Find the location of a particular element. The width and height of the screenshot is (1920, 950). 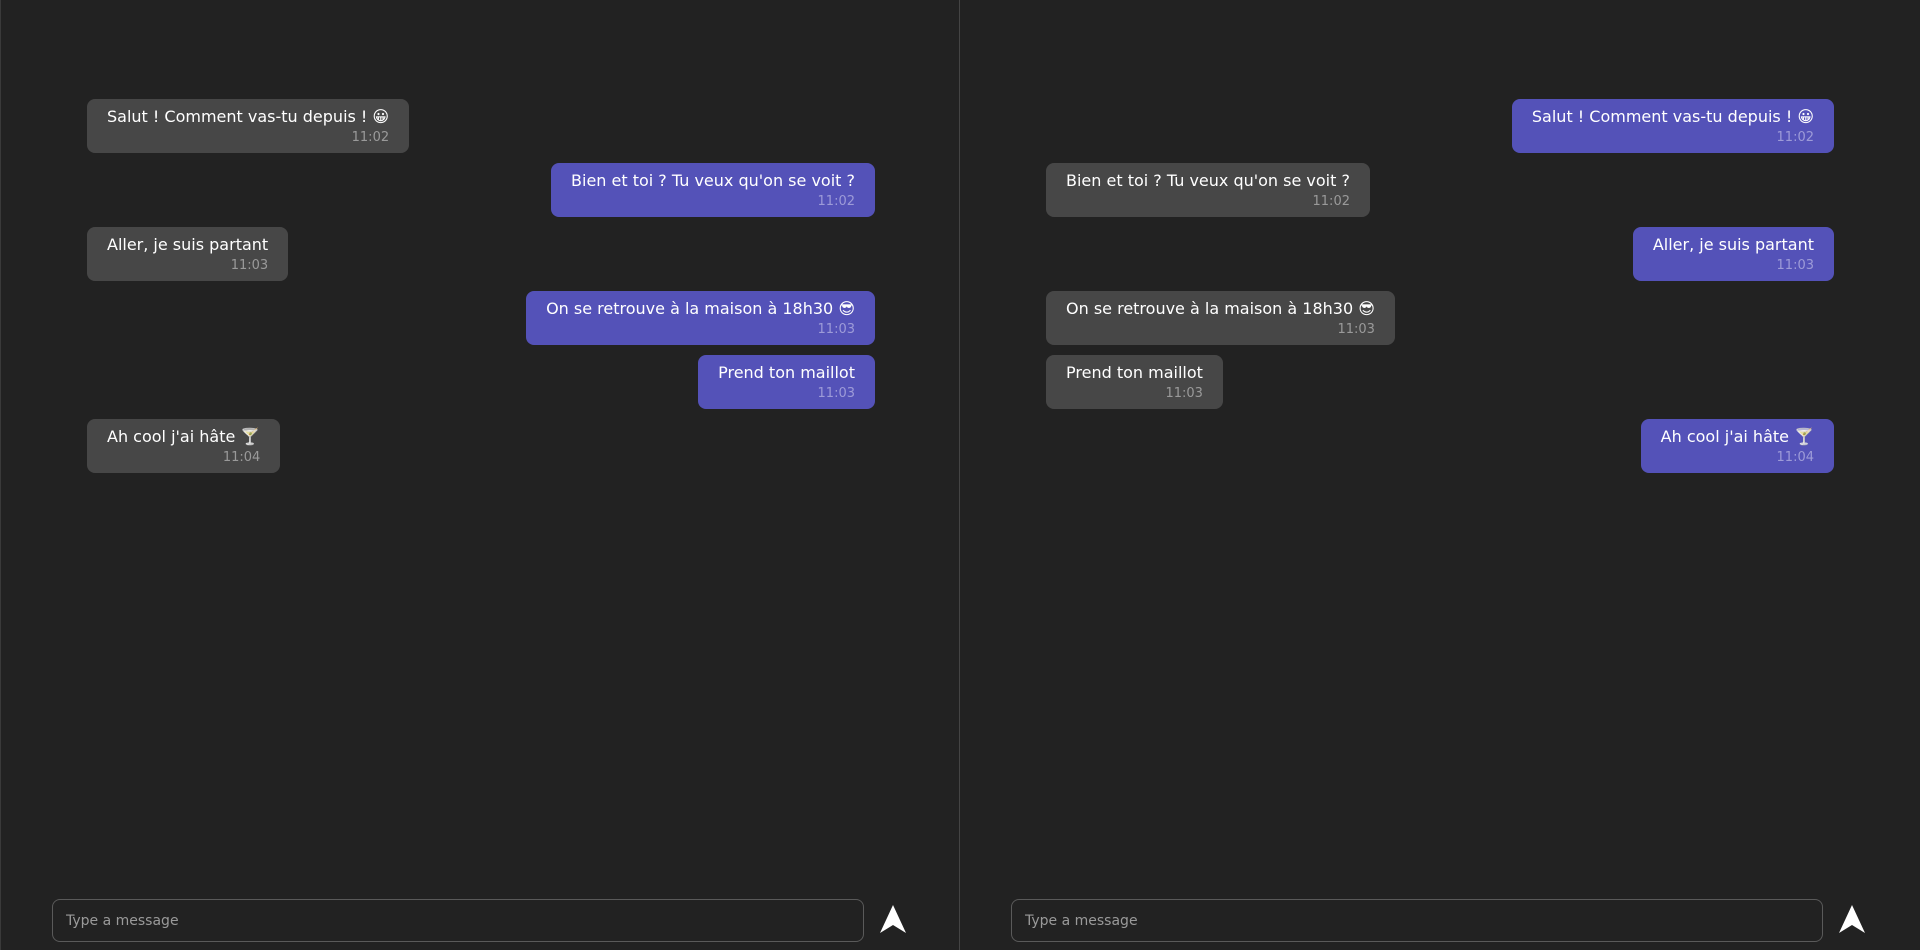

message-bubble-outgoing: Salut ! Comment vas-tu depuis ! 😀 11:02 is located at coordinates (1672, 126).